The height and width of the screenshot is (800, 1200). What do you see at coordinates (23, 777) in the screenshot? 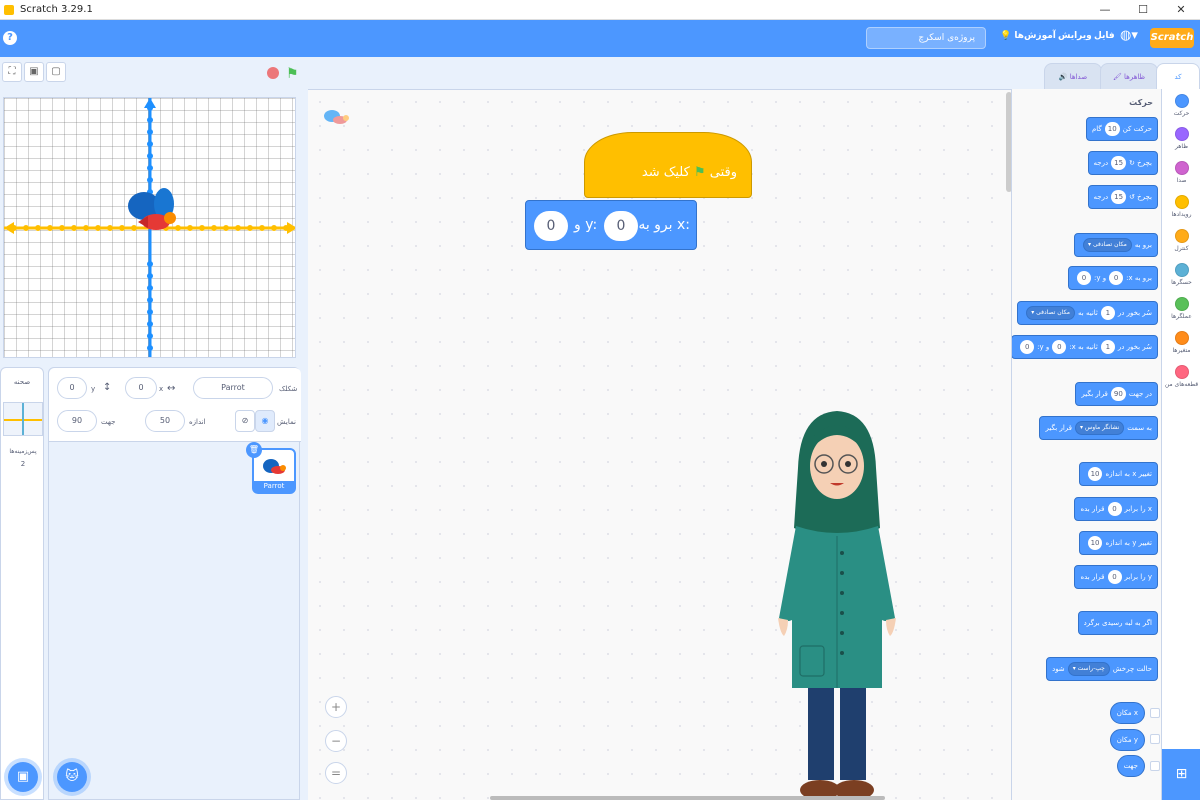
I see `choose-backdrop-icon: ▣` at bounding box center [23, 777].